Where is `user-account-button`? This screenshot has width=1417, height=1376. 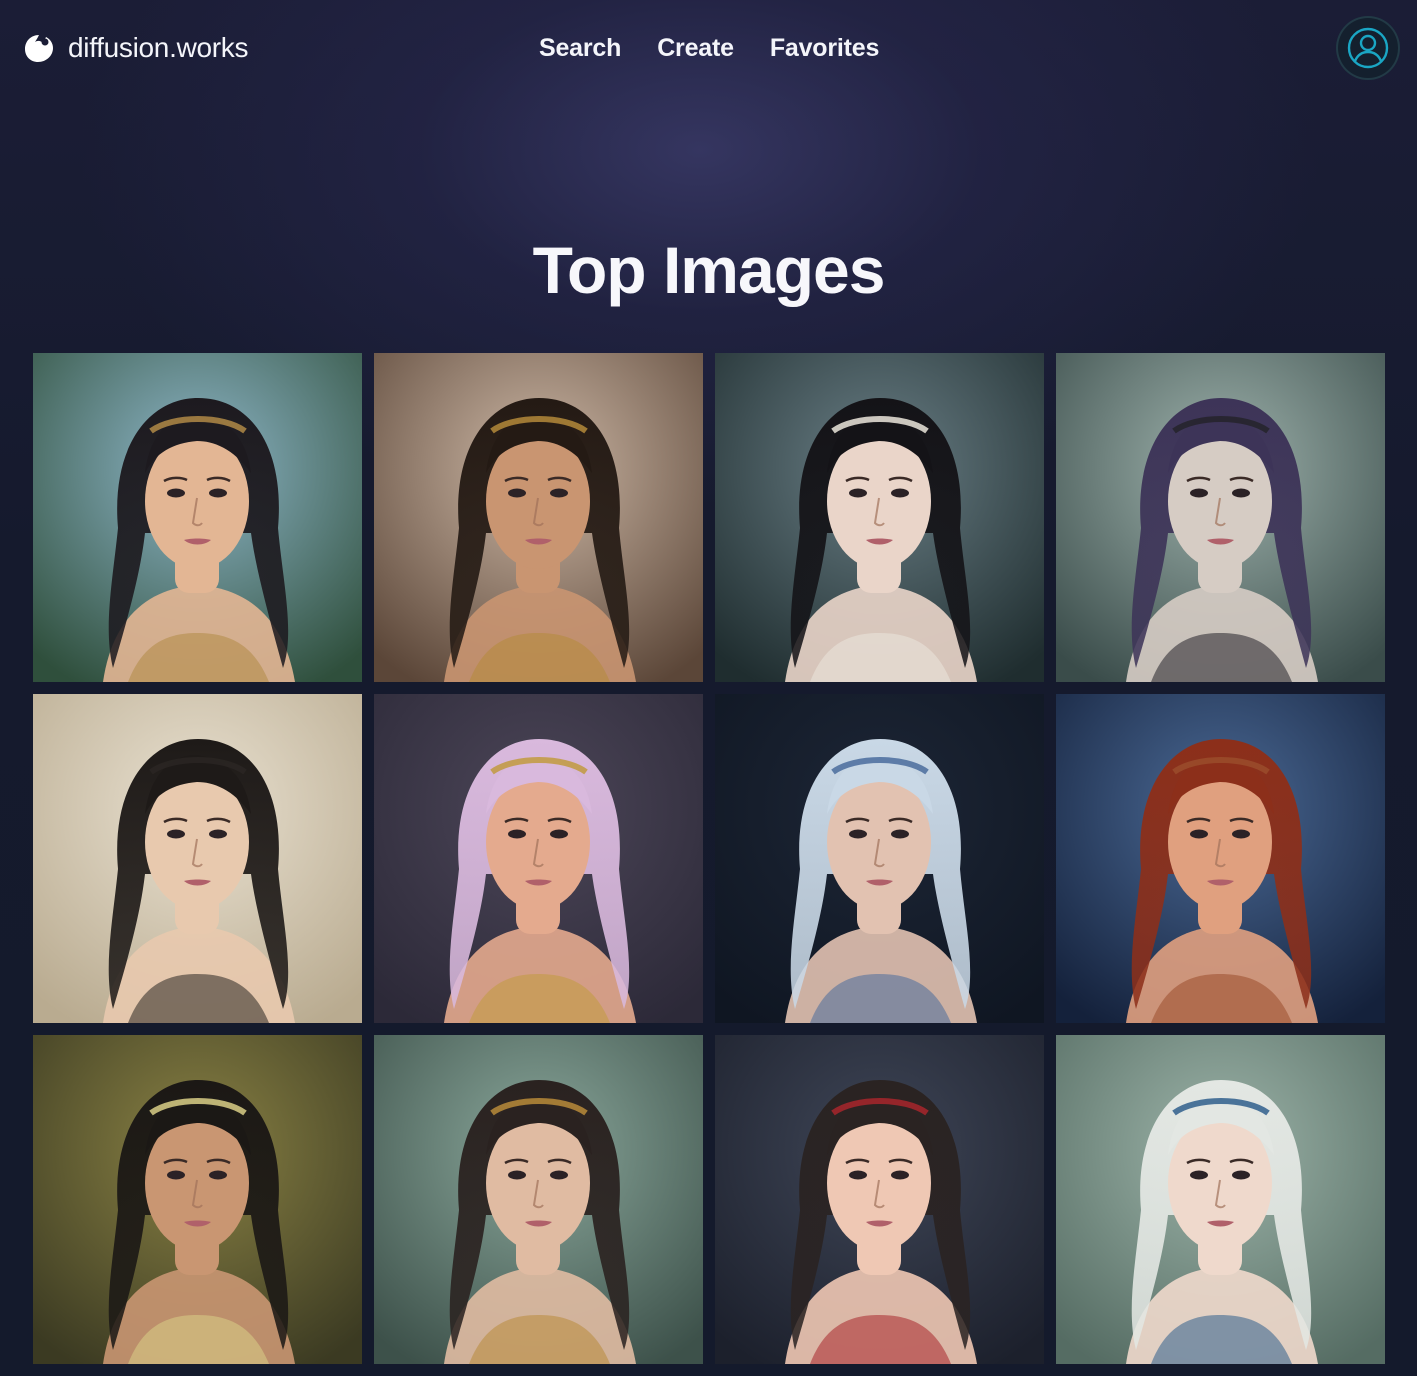
user-account-button is located at coordinates (1368, 48).